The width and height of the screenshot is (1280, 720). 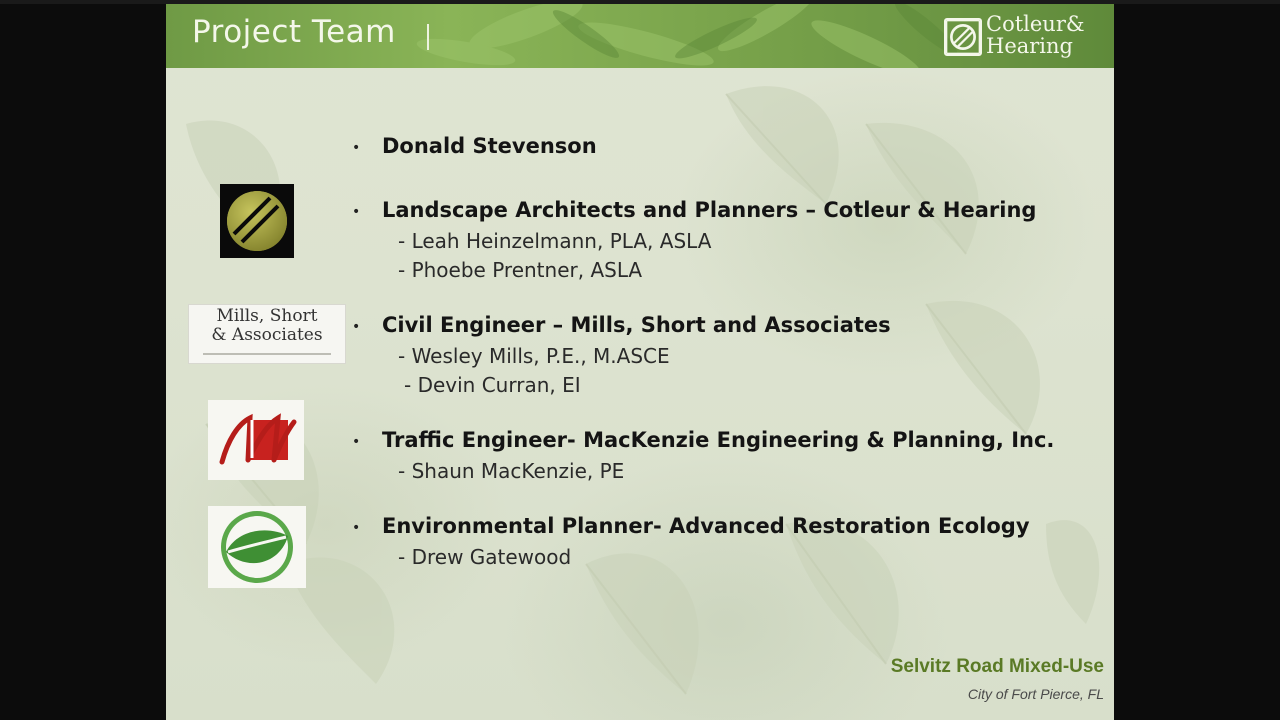 I want to click on mills-short-logo-icon: Mills, Short & Associates, so click(x=267, y=334).